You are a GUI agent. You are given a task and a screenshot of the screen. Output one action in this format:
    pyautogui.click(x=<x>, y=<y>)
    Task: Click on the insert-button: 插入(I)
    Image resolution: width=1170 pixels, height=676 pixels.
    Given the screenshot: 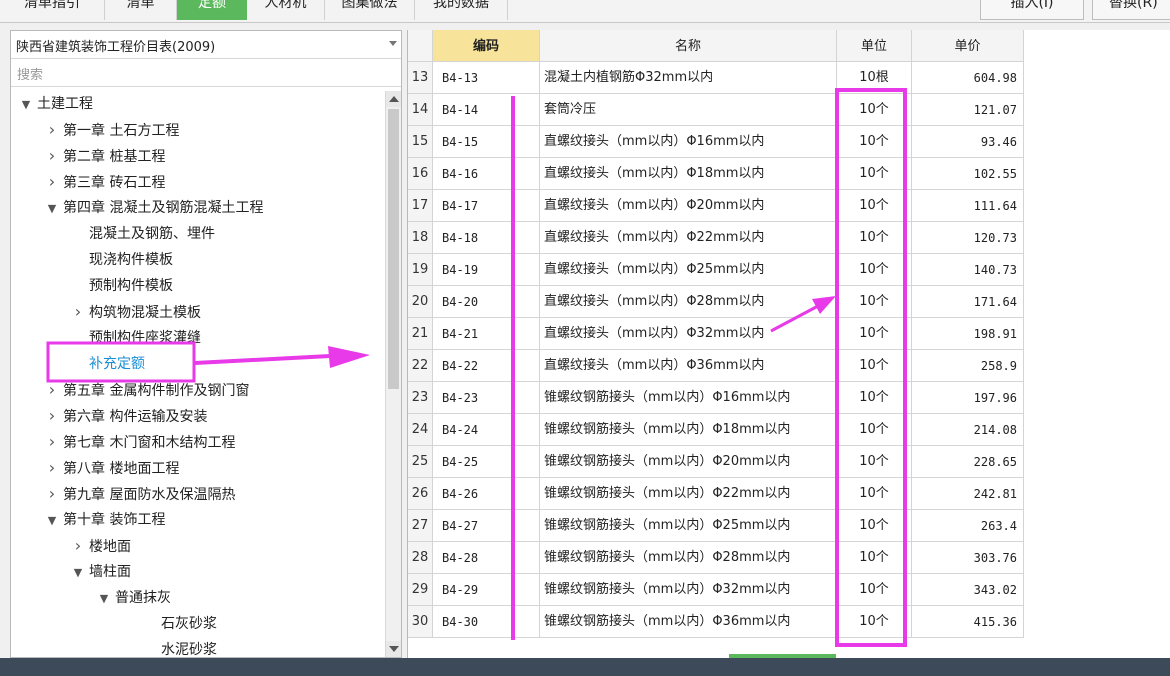 What is the action you would take?
    pyautogui.click(x=1032, y=10)
    